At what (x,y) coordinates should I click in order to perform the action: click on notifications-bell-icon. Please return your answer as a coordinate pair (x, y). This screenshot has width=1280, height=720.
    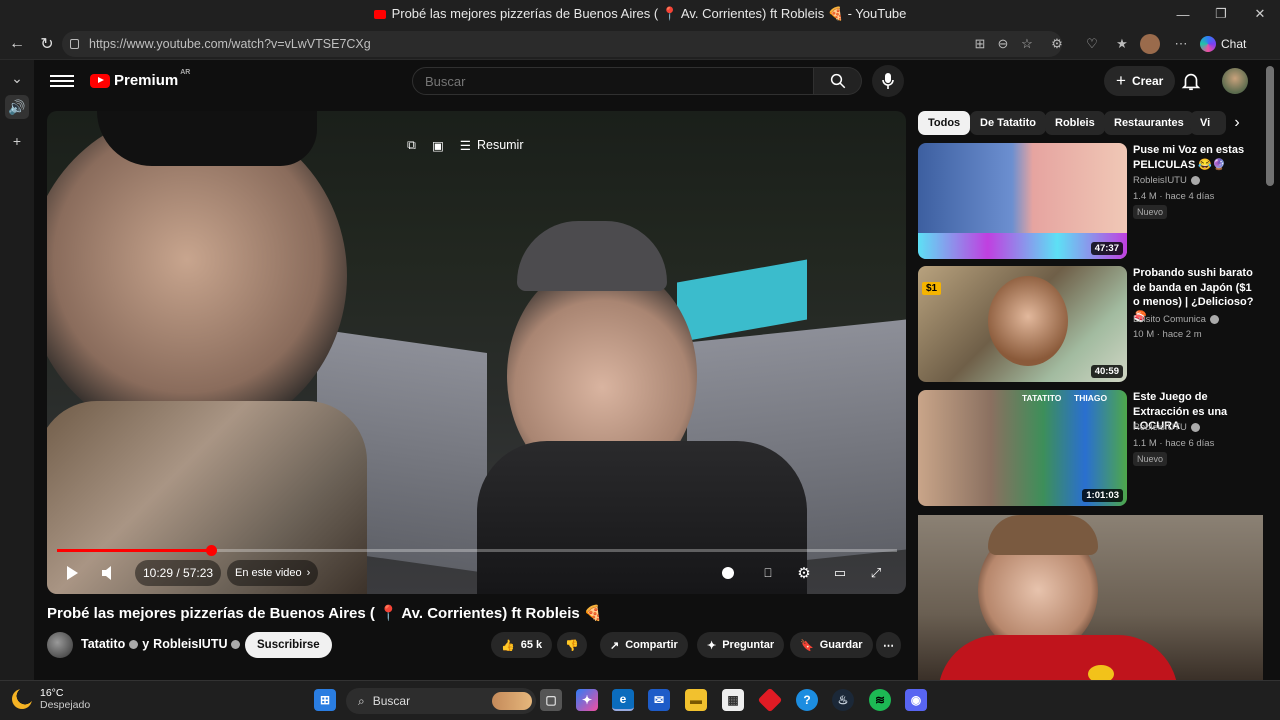
    Looking at the image, I should click on (1191, 81).